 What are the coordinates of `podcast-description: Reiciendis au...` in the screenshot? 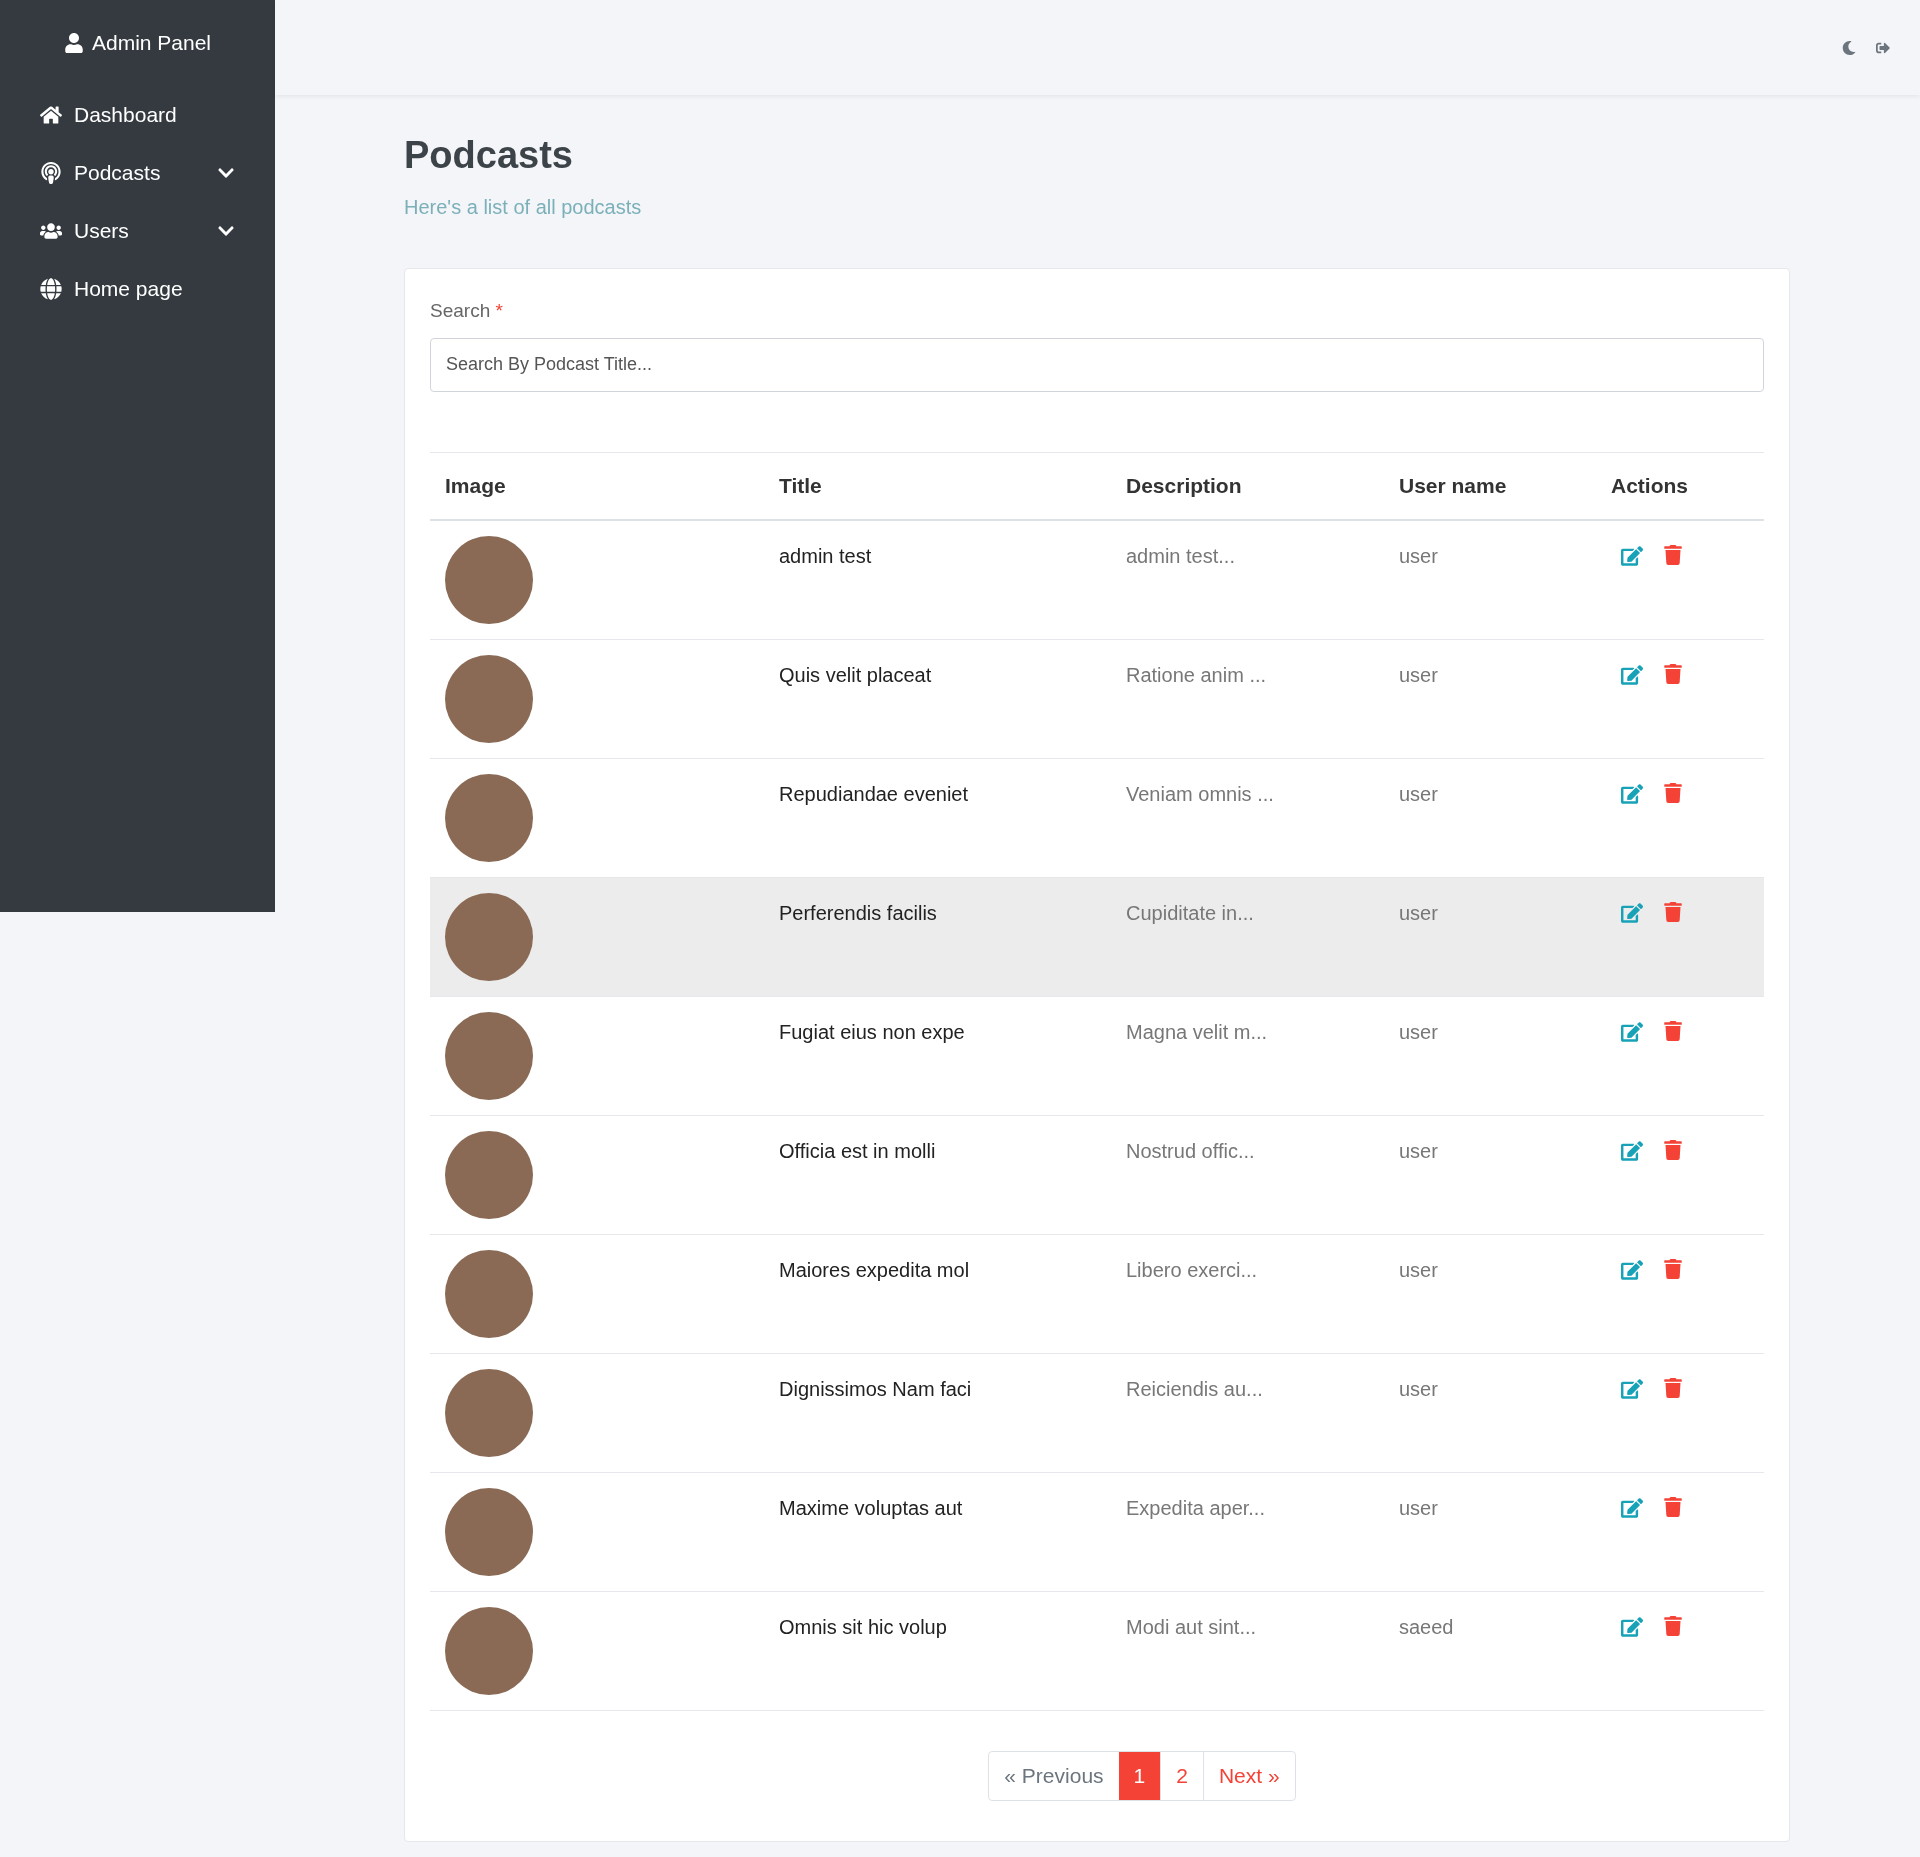 It's located at (1194, 1389).